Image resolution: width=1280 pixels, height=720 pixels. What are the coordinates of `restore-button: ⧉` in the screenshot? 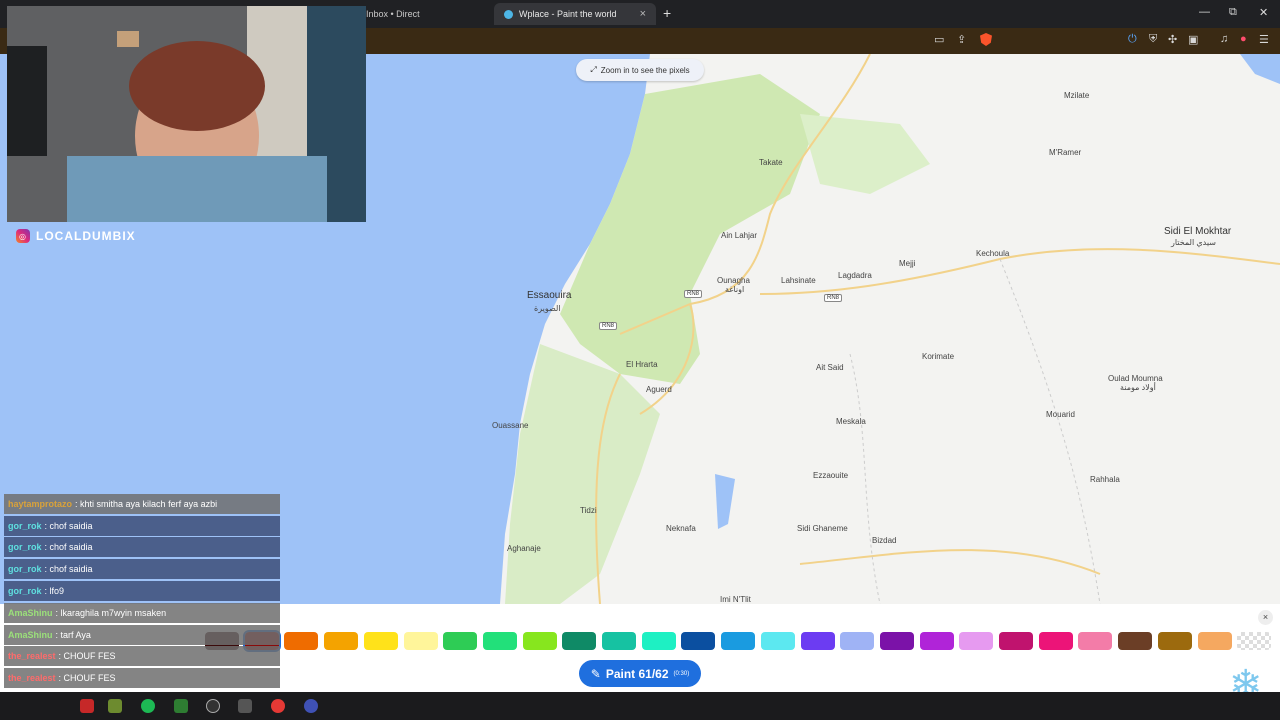 It's located at (1233, 12).